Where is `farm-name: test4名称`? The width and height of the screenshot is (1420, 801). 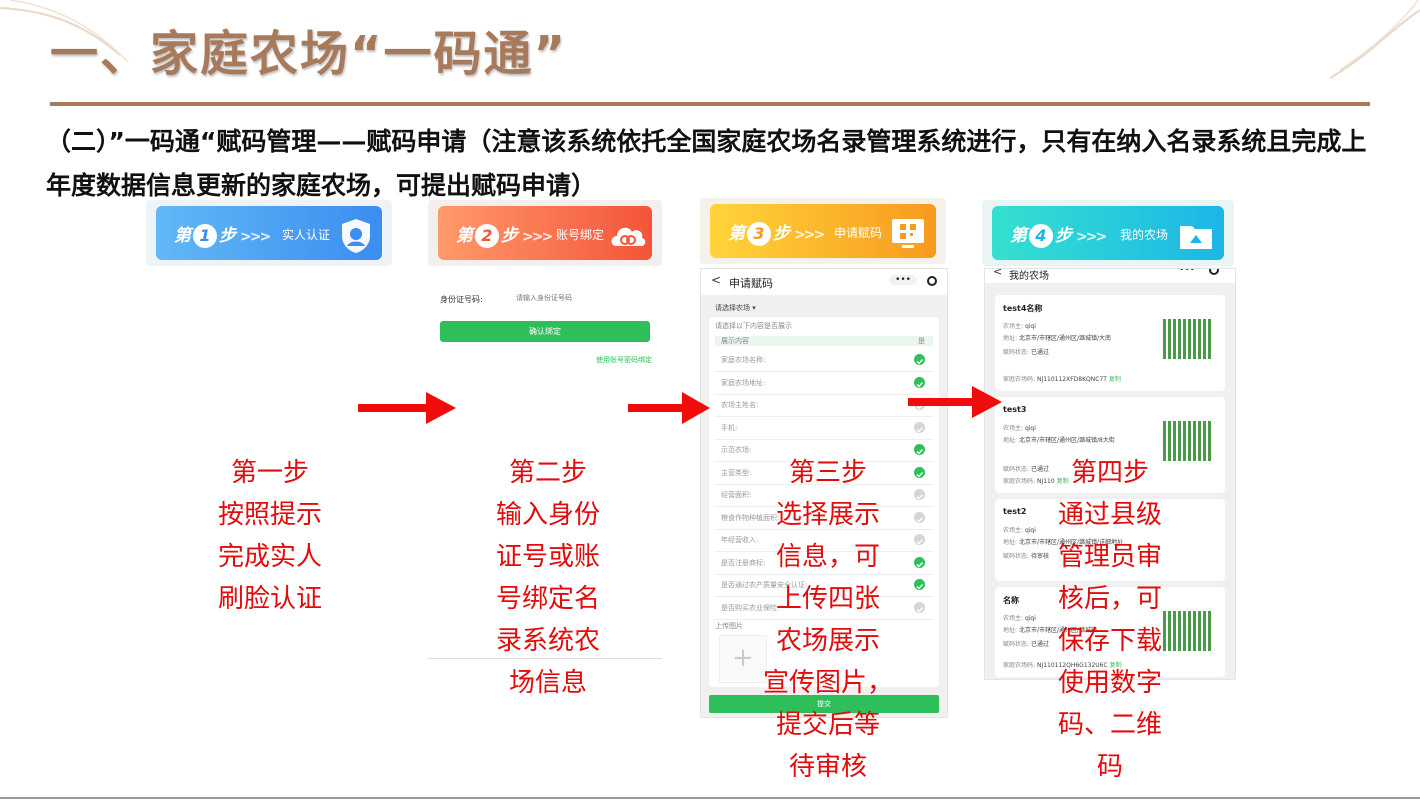 farm-name: test4名称 is located at coordinates (1023, 308).